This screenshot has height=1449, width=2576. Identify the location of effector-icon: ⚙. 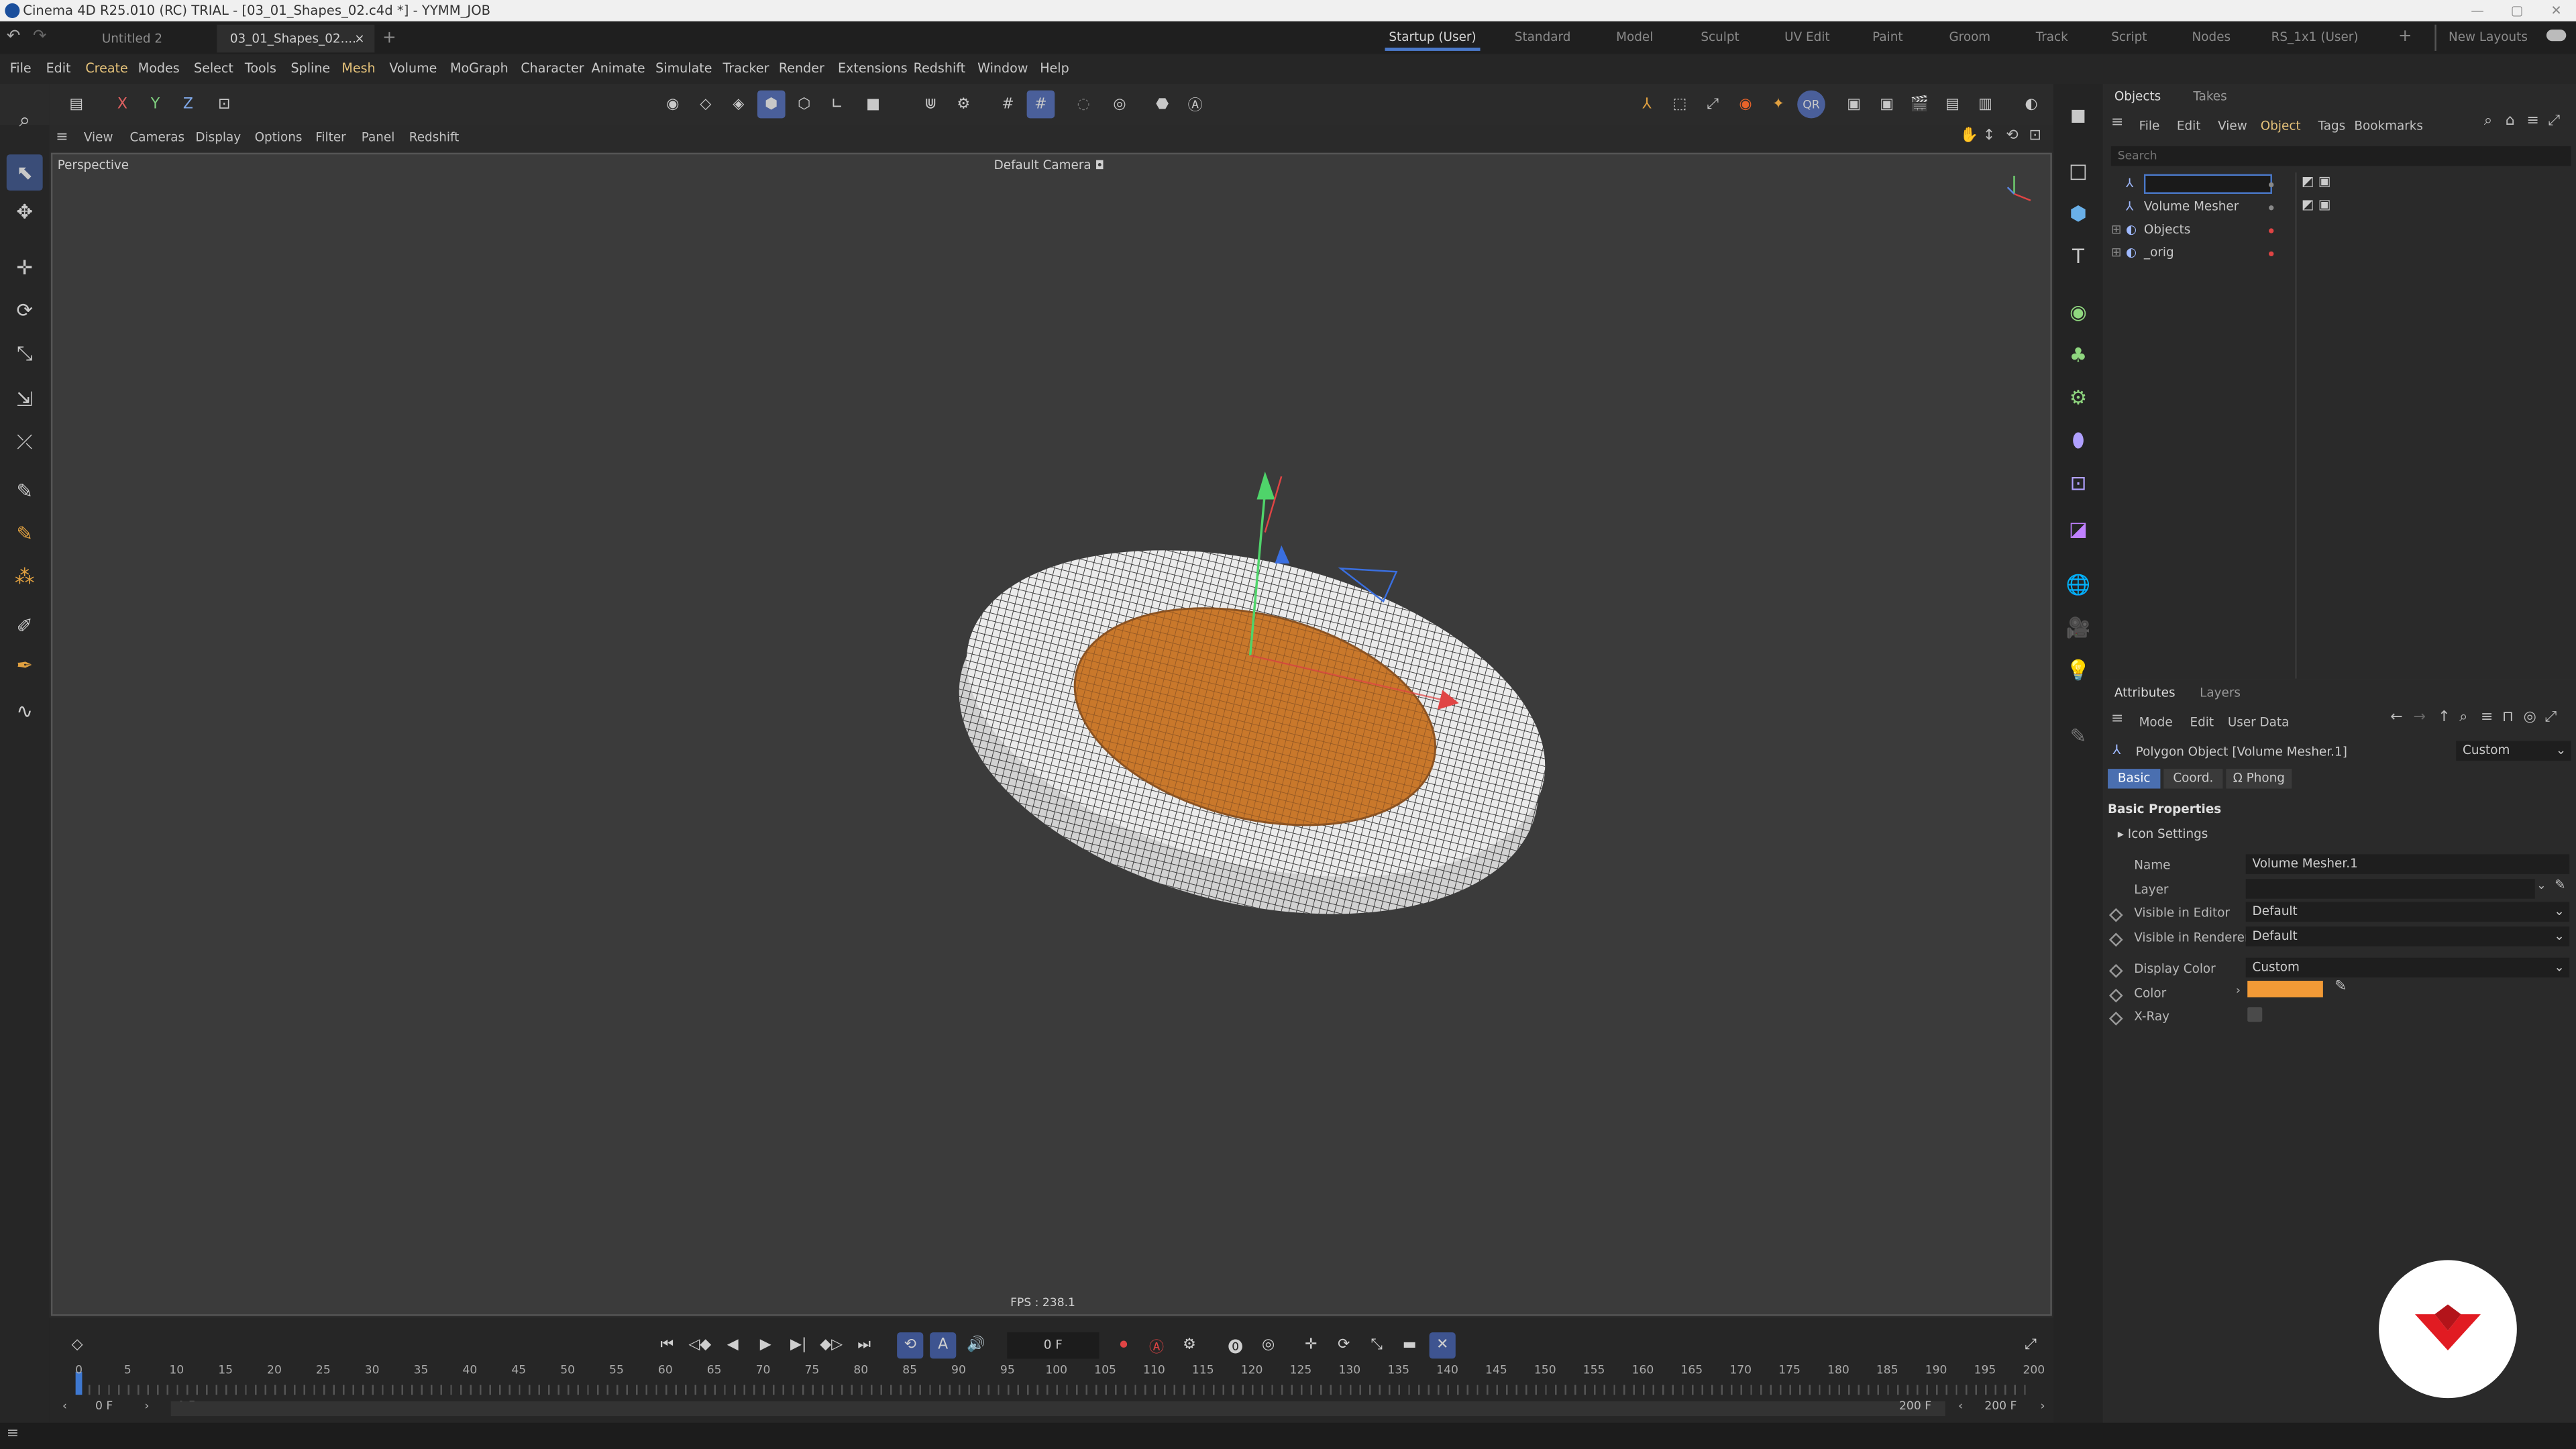
(2078, 398).